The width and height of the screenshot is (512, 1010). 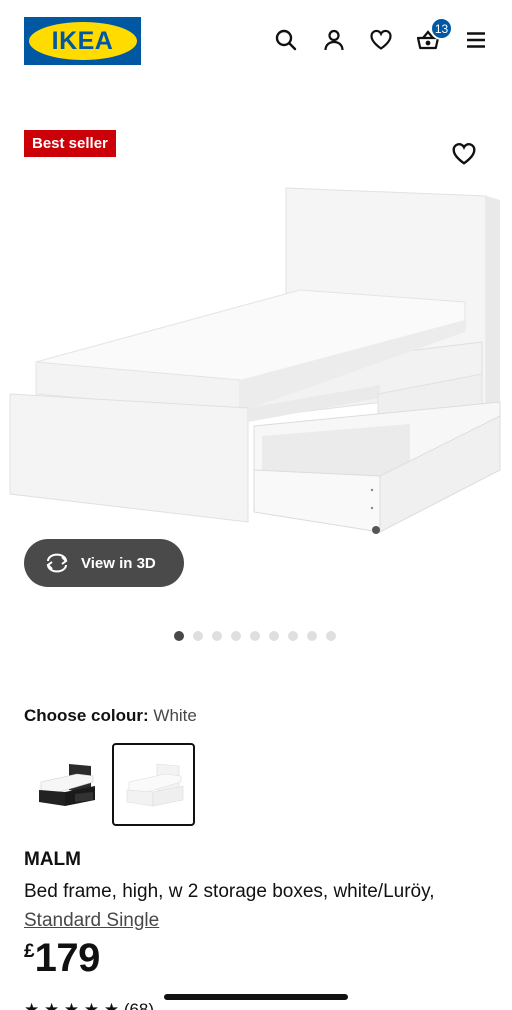 What do you see at coordinates (175, 715) in the screenshot?
I see `colour-value: White` at bounding box center [175, 715].